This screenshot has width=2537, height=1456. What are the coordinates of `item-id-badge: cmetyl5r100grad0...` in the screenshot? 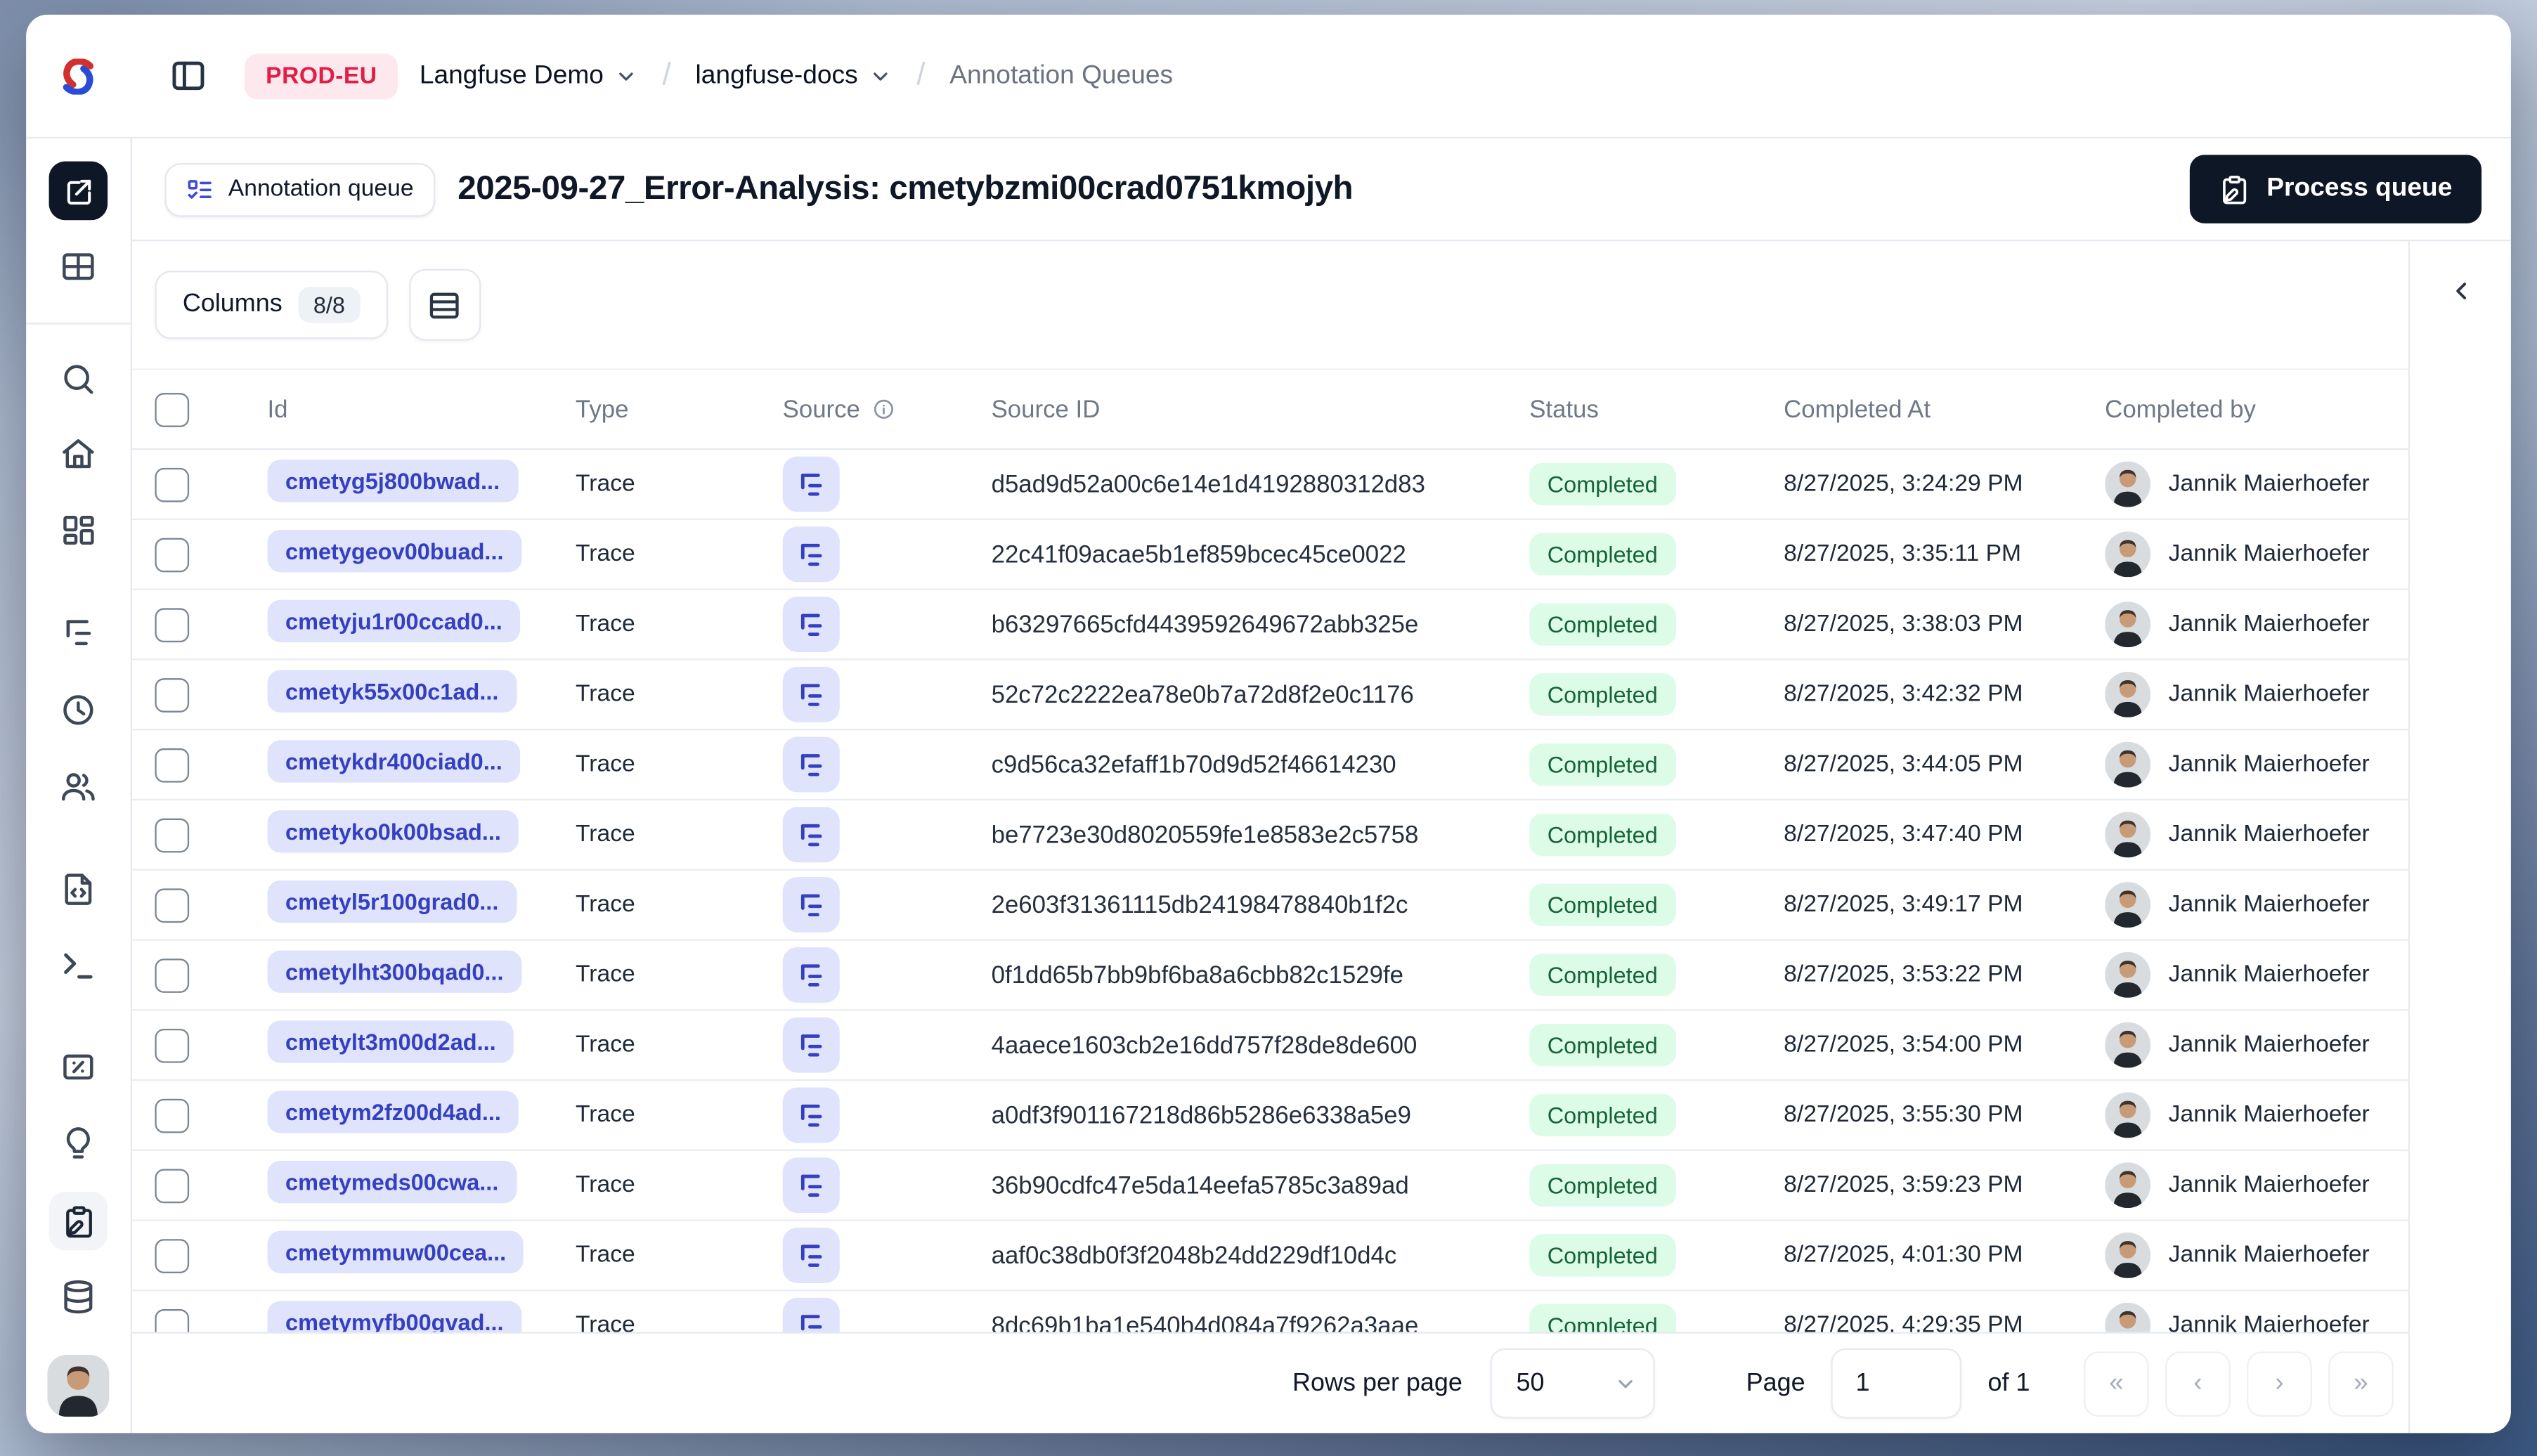 It's located at (392, 902).